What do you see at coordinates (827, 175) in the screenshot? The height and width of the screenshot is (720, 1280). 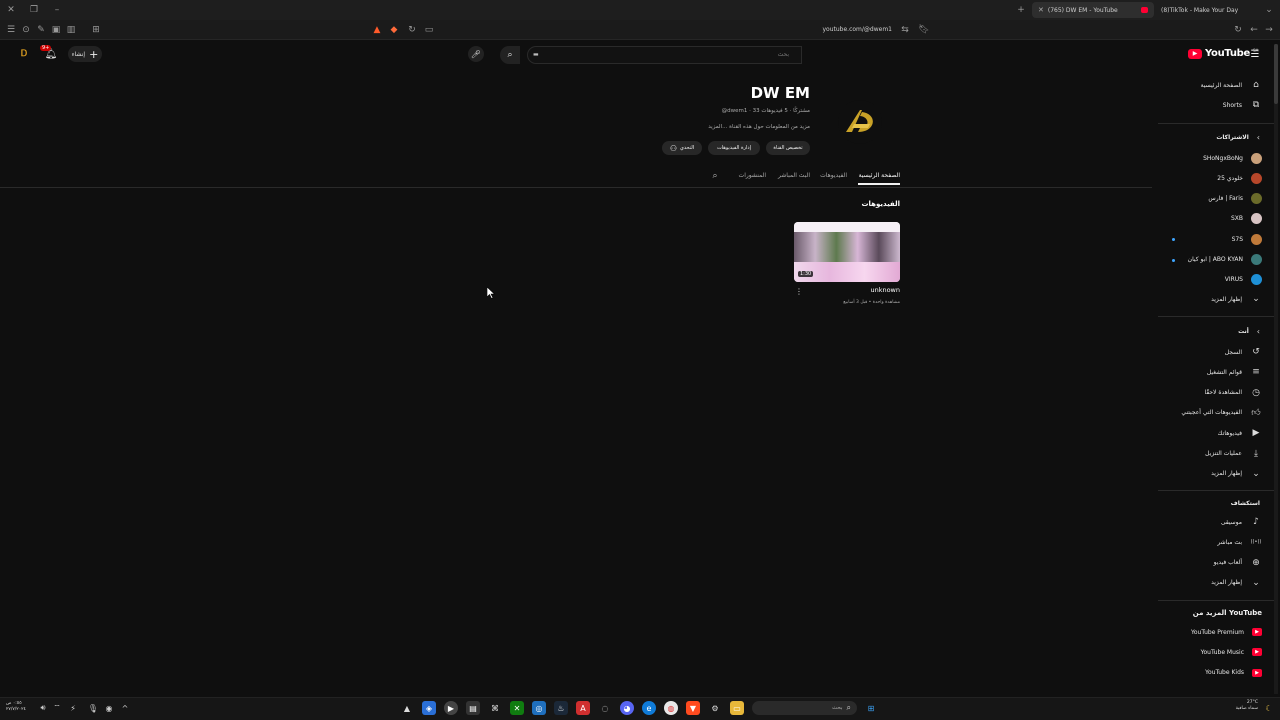 I see `channel-tab-videos: الفيديوهات` at bounding box center [827, 175].